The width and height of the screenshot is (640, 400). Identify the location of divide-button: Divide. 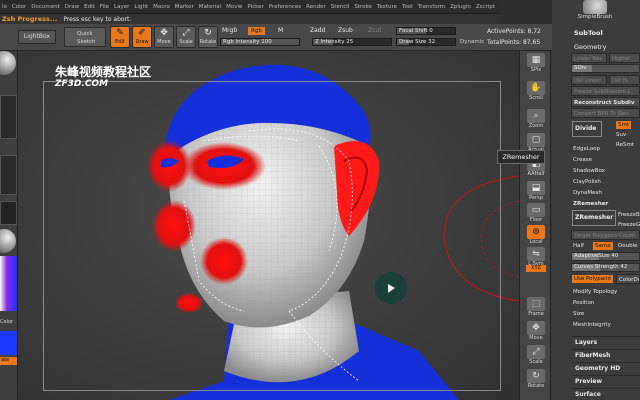
(587, 129).